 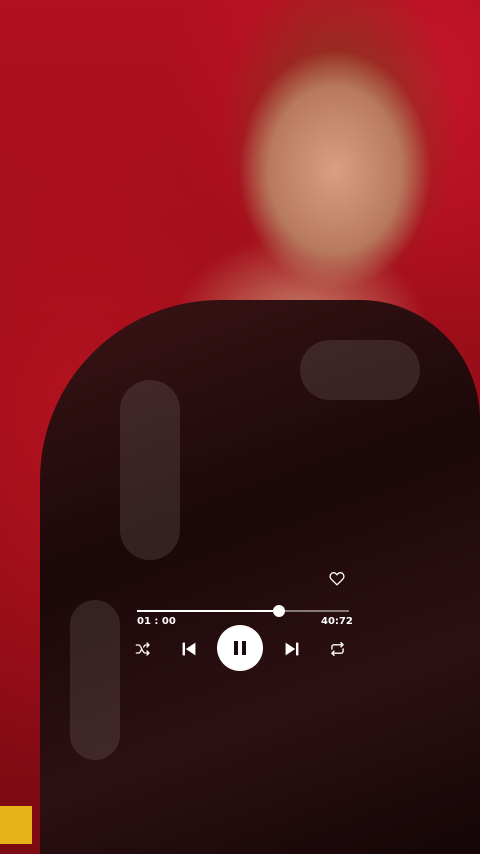 I want to click on skip-next-icon, so click(x=292, y=649).